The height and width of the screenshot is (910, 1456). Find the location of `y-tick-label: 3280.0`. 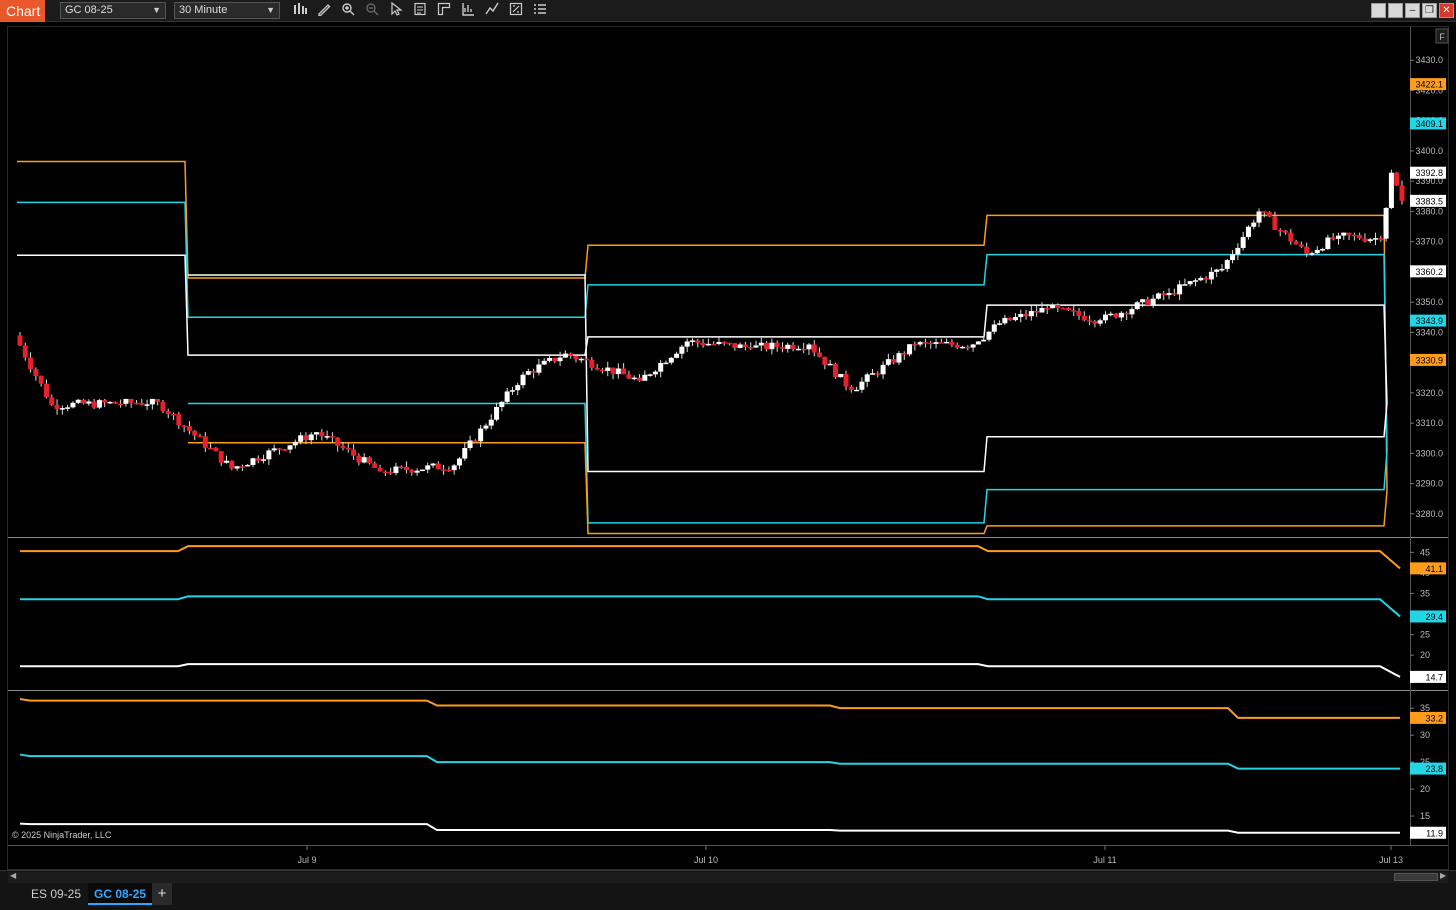

y-tick-label: 3280.0 is located at coordinates (1429, 514).